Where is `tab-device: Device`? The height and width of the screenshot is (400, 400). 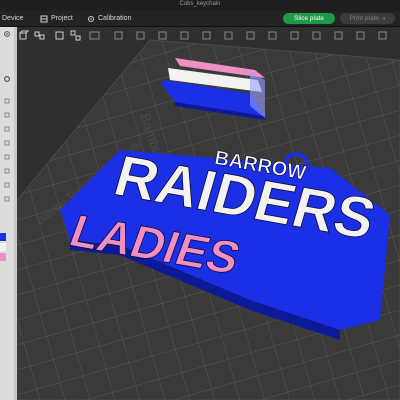 tab-device: Device is located at coordinates (12, 18).